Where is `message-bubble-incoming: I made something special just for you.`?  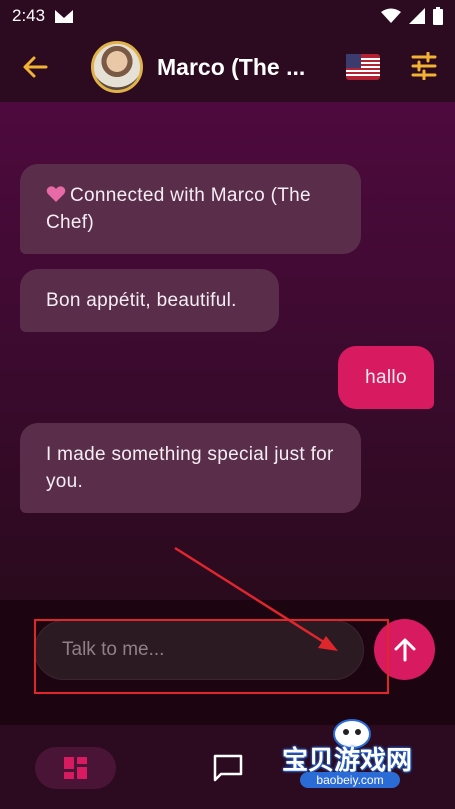
message-bubble-incoming: I made something special just for you. is located at coordinates (190, 468).